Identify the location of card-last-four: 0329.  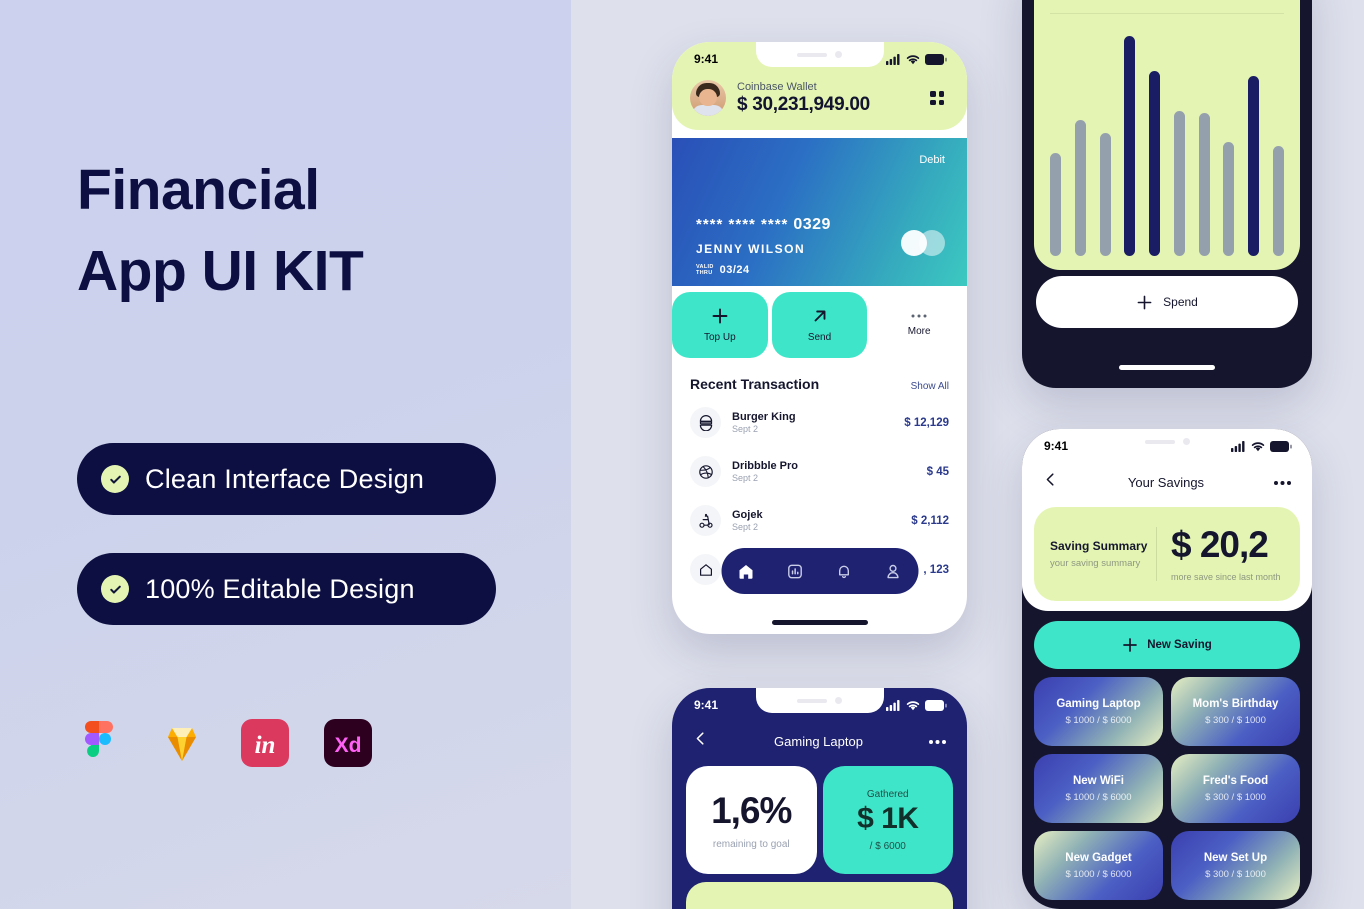
(812, 224).